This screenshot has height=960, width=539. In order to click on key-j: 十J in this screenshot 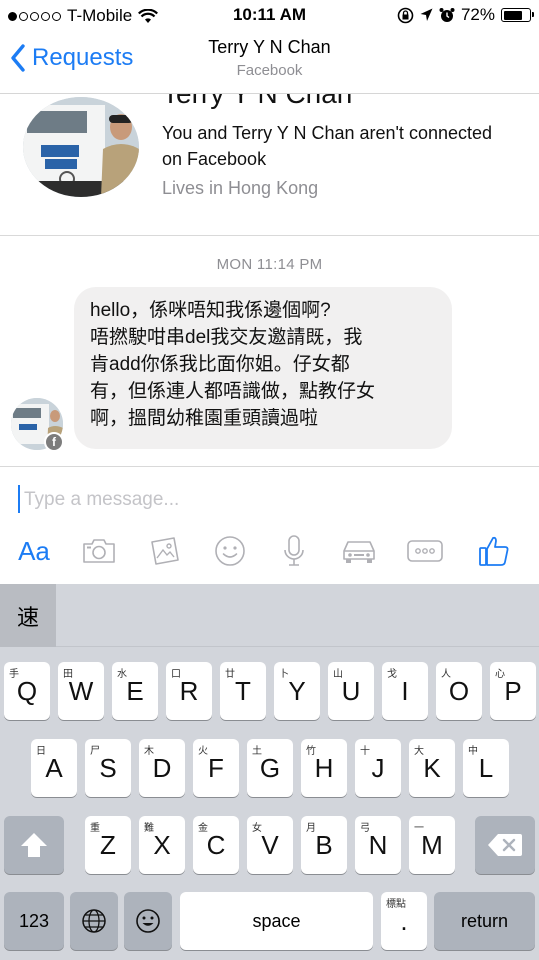, I will do `click(378, 768)`.